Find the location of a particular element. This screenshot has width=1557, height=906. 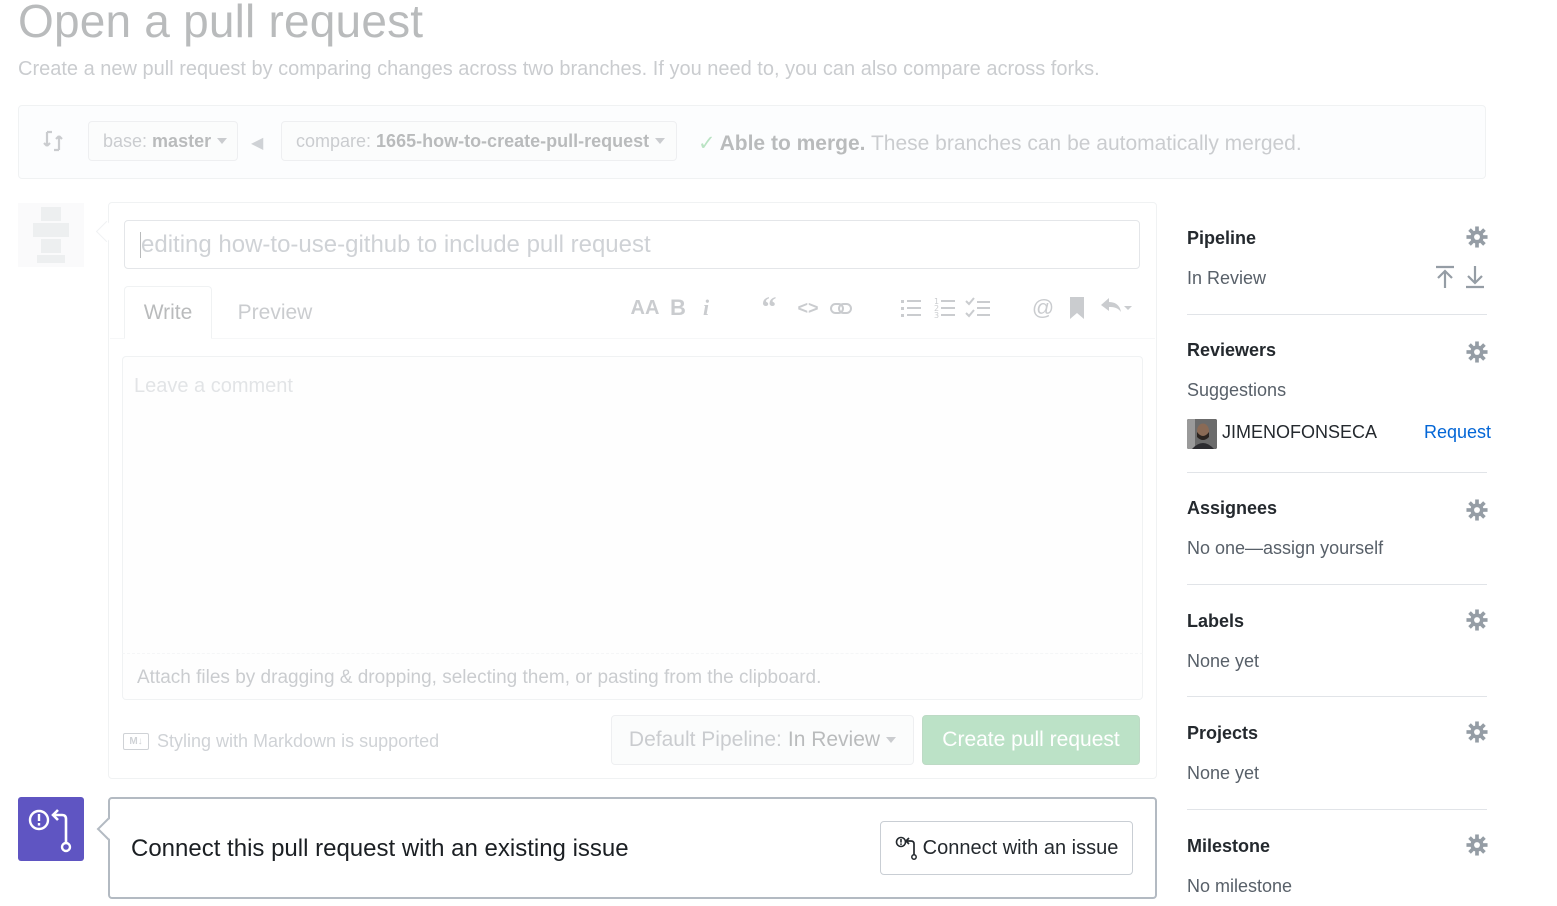

arrow-left-icon: ◀ is located at coordinates (257, 143).